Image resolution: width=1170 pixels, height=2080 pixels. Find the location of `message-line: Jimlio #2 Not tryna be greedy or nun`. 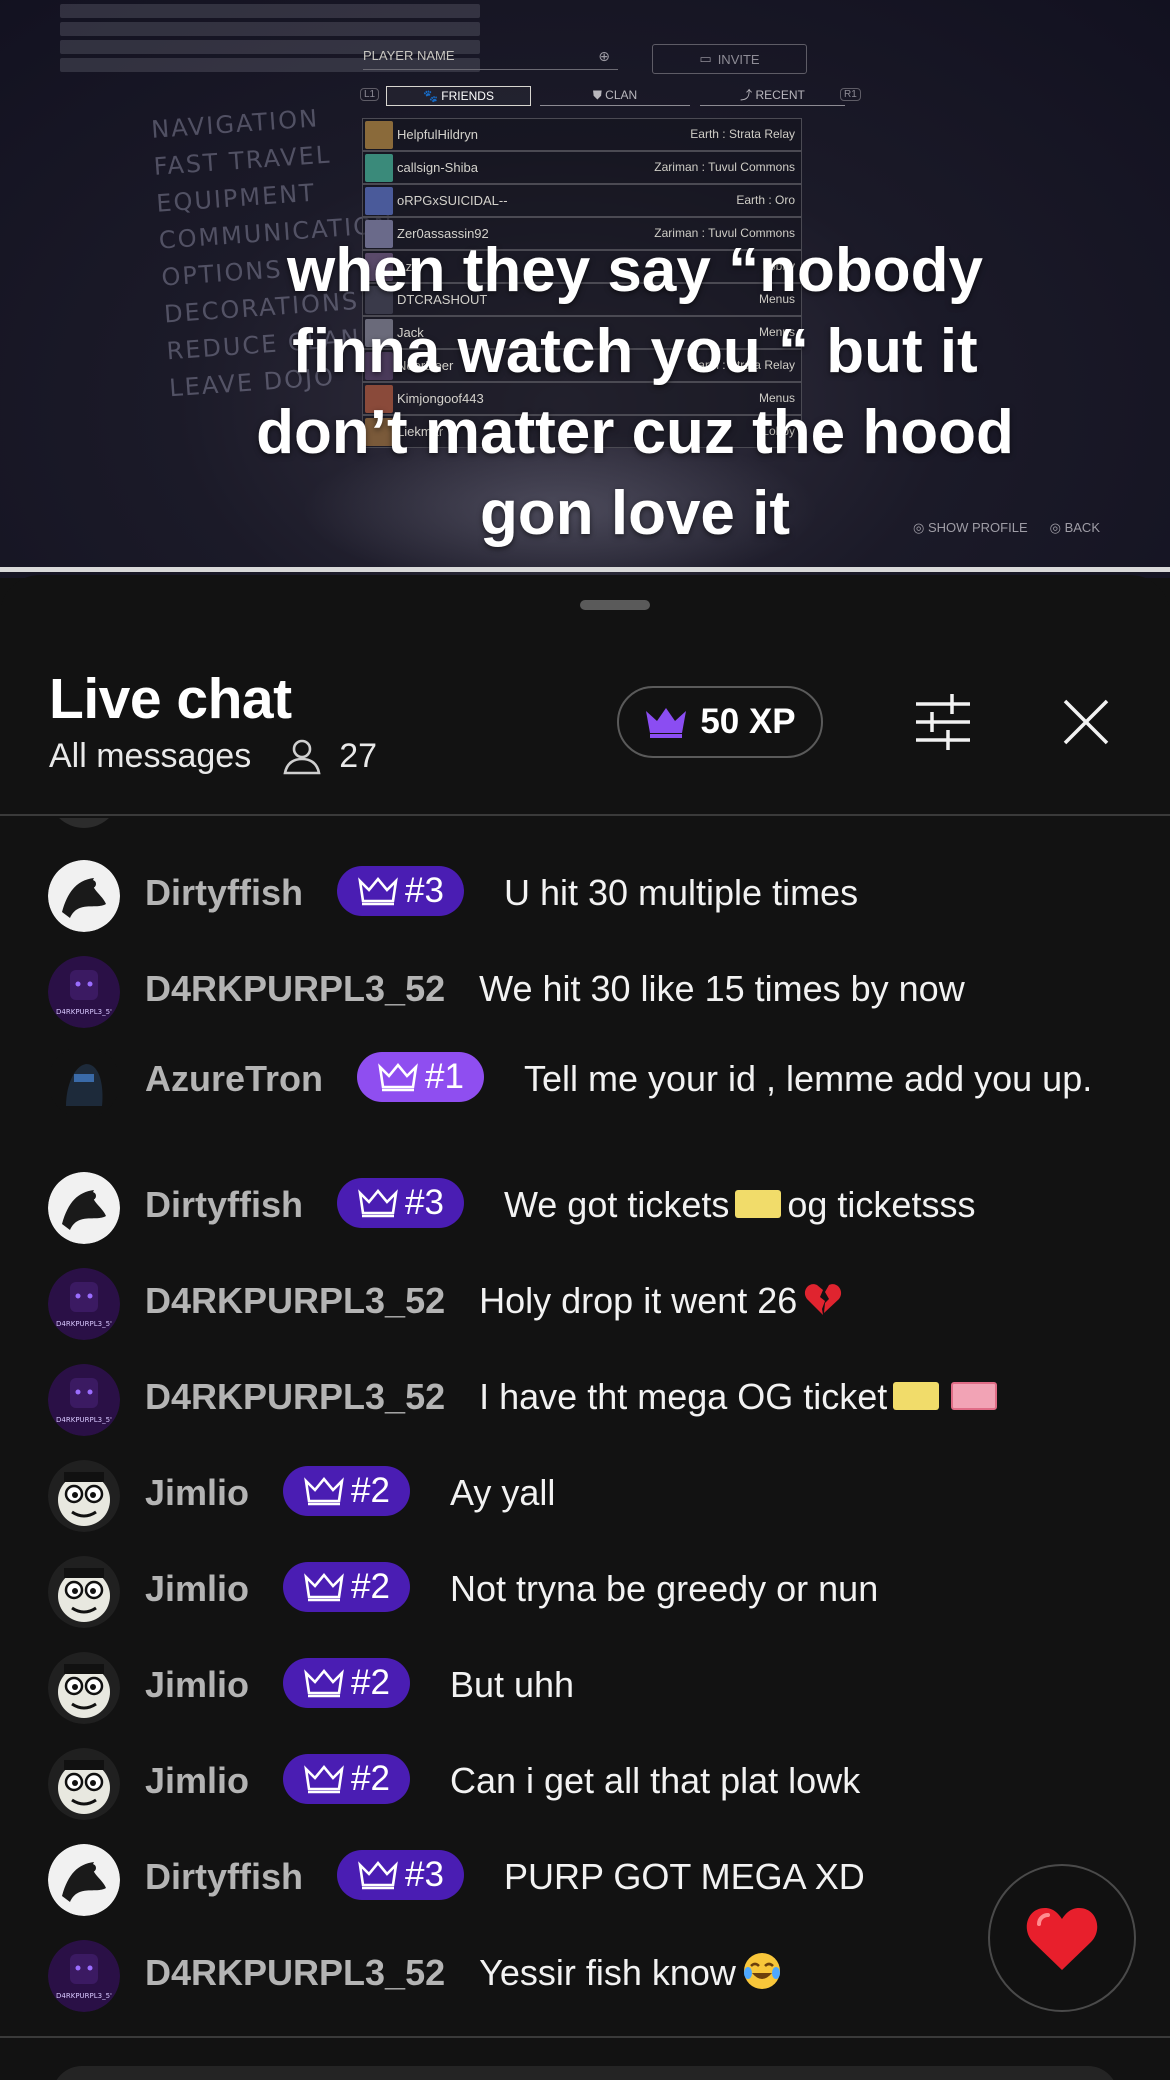

message-line: Jimlio #2 Not tryna be greedy or nun is located at coordinates (640, 1589).